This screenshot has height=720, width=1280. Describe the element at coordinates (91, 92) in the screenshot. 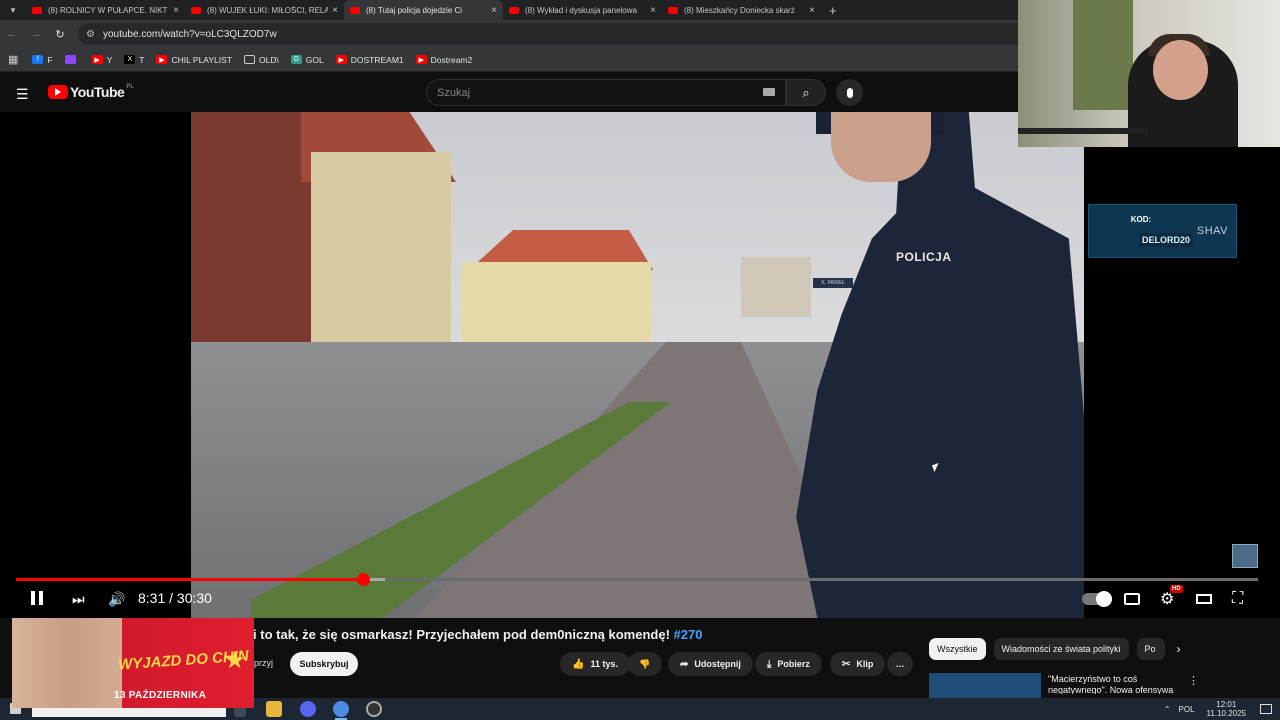

I see `youtube-logo: YouTube PL` at that location.